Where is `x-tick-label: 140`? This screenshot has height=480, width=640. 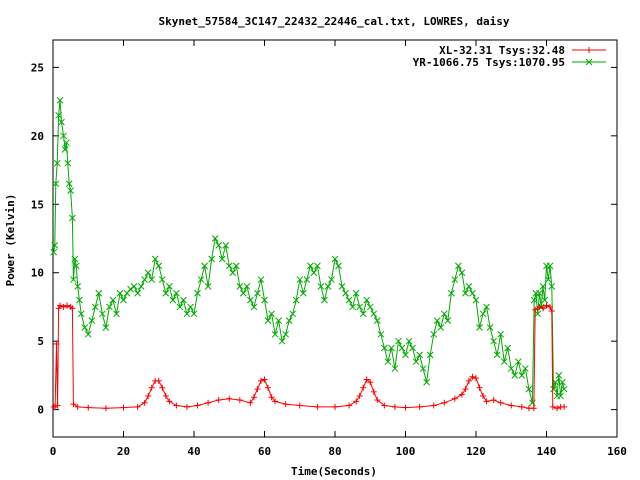
x-tick-label: 140 is located at coordinates (547, 451).